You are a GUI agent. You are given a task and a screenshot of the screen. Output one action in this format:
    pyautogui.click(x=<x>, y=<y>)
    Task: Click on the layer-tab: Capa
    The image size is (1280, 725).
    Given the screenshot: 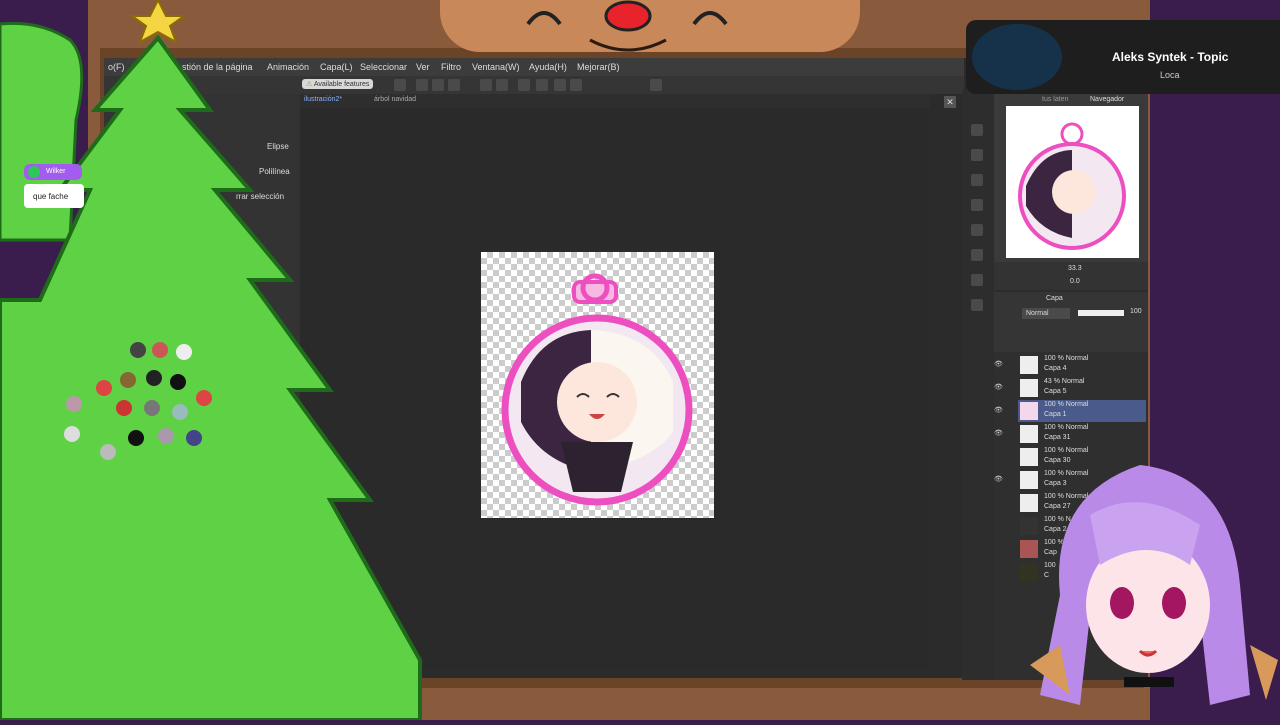 What is the action you would take?
    pyautogui.click(x=1054, y=298)
    